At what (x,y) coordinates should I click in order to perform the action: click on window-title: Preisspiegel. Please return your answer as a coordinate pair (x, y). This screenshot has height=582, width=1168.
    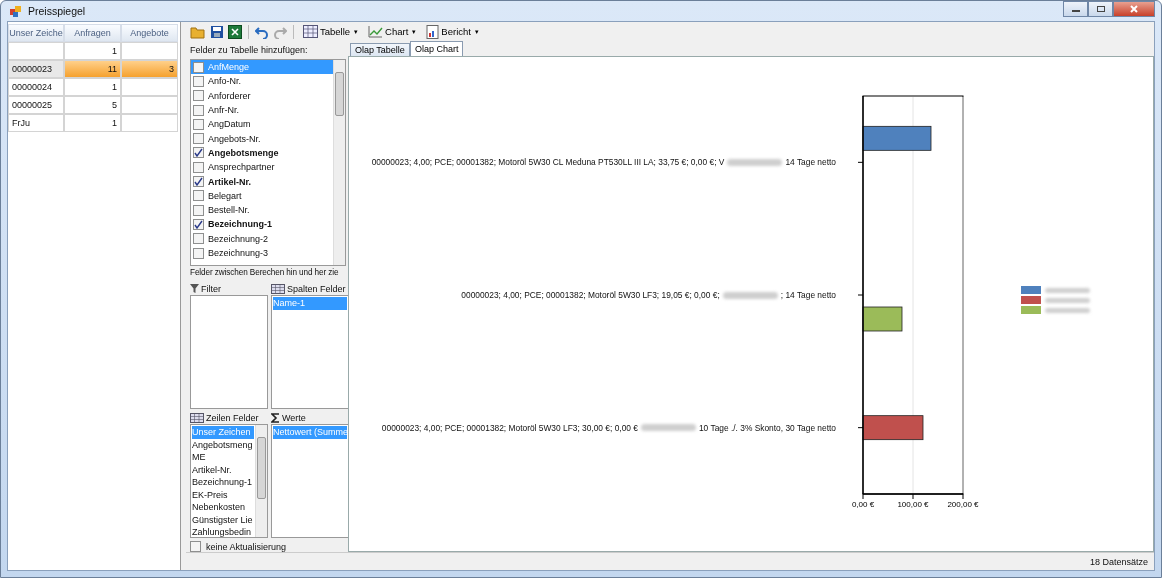
    Looking at the image, I should click on (57, 11).